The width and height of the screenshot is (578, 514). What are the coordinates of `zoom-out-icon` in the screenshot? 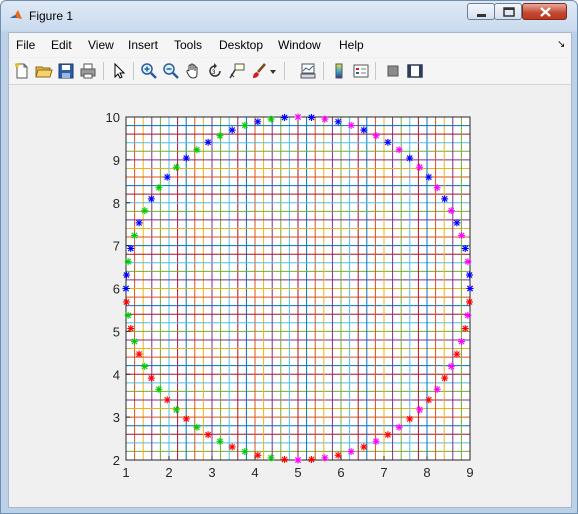 It's located at (171, 71).